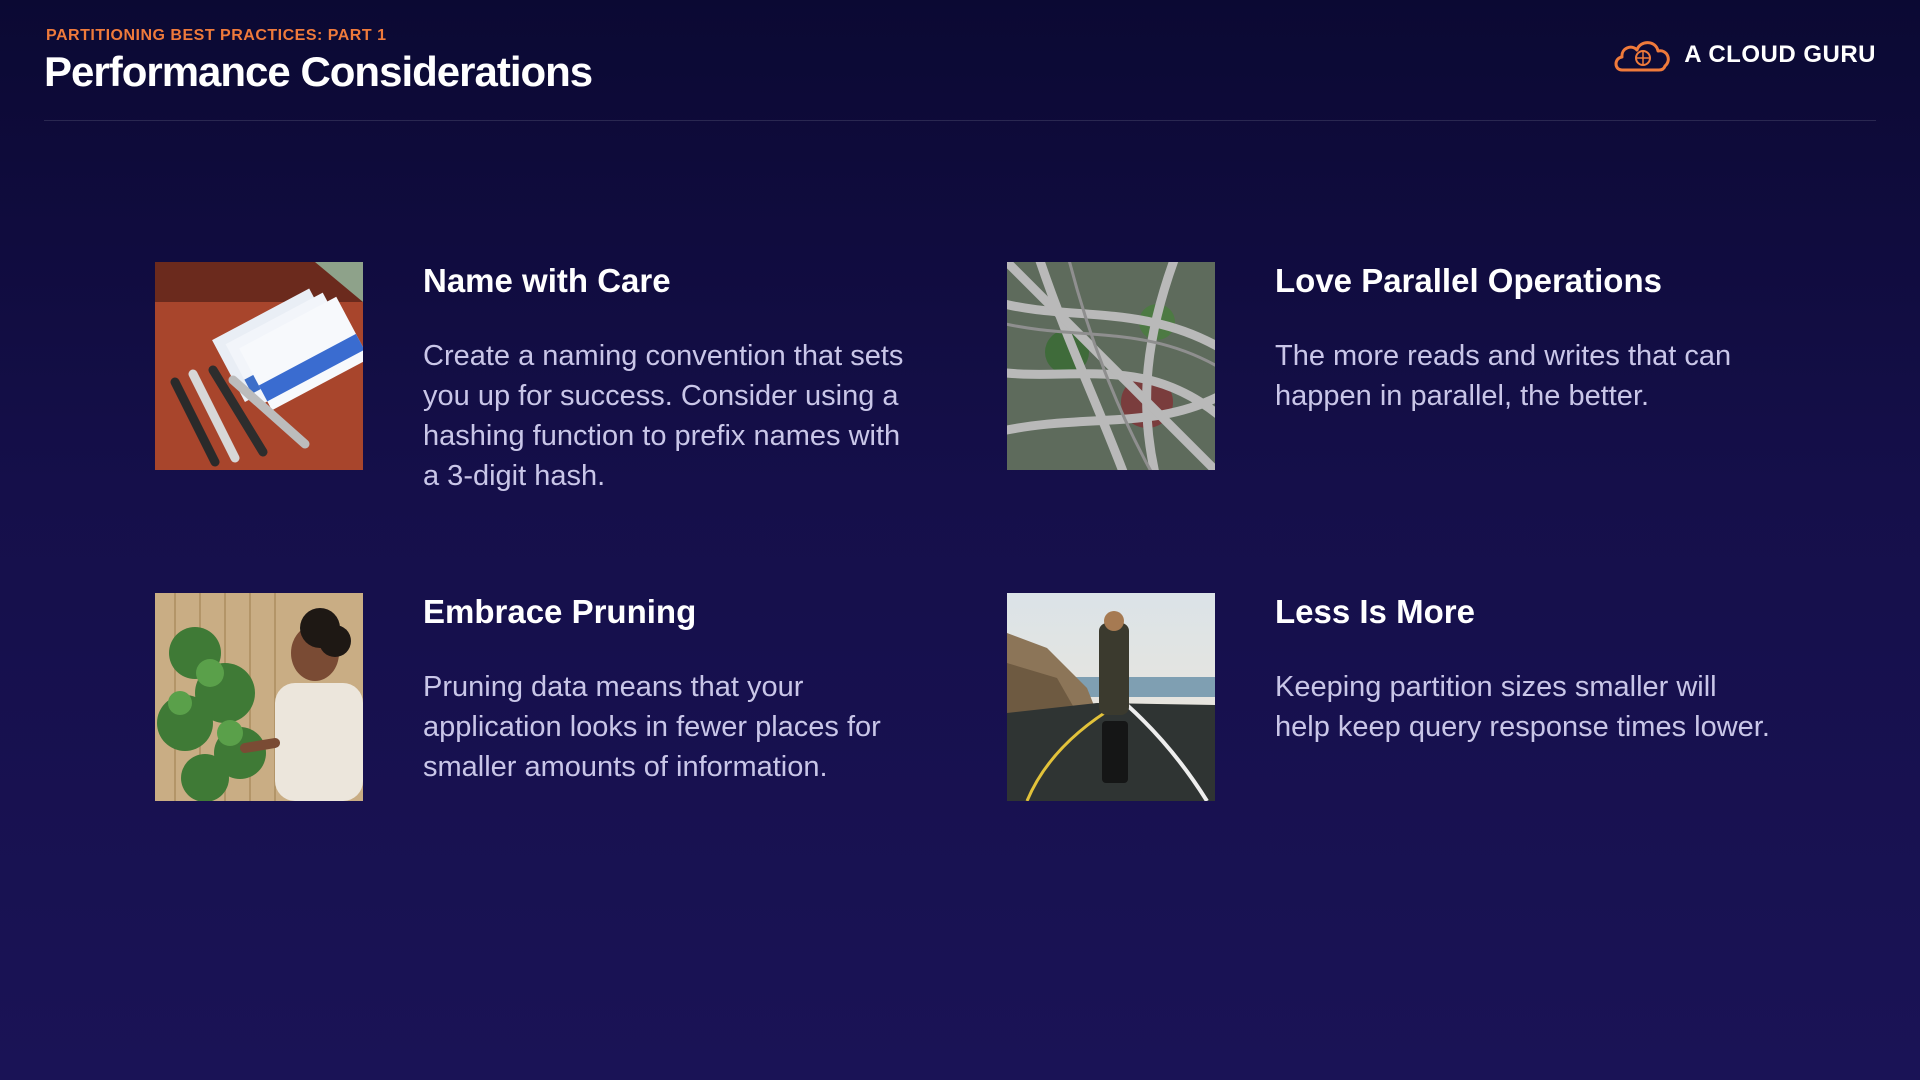 Image resolution: width=1920 pixels, height=1080 pixels. Describe the element at coordinates (1111, 697) in the screenshot. I see `traveler-on-road-photo` at that location.